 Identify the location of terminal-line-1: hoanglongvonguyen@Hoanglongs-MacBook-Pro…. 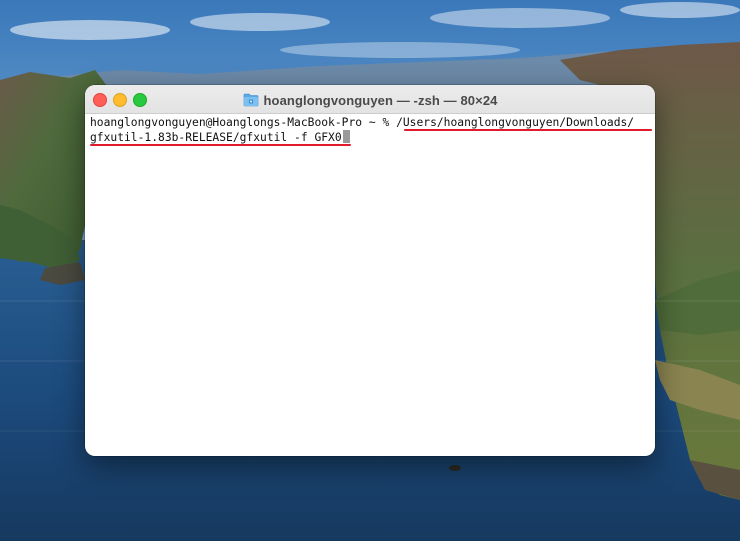
(371, 122).